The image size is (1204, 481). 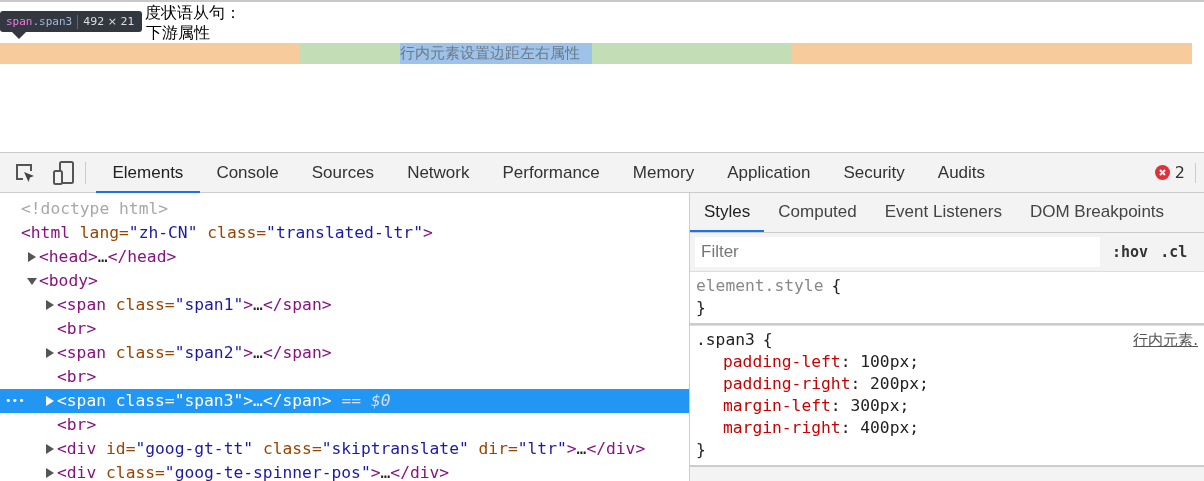 I want to click on dom-node-row: <body>, so click(x=344, y=281).